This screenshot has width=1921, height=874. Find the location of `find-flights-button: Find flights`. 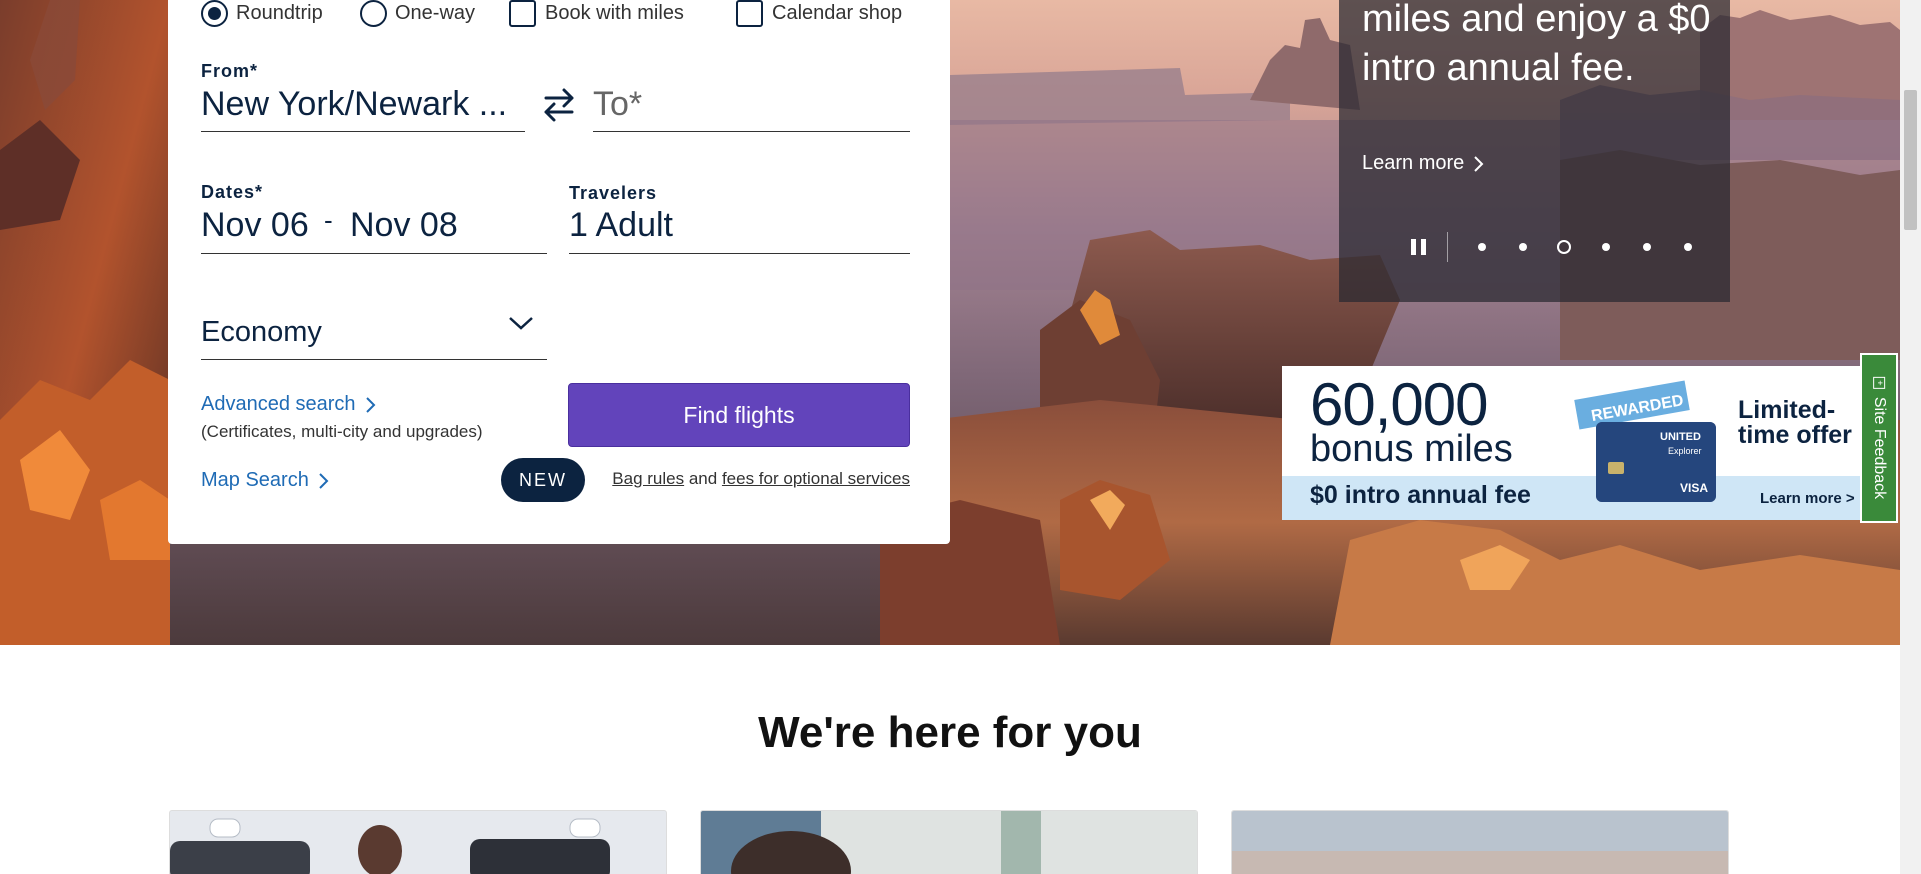

find-flights-button: Find flights is located at coordinates (739, 415).